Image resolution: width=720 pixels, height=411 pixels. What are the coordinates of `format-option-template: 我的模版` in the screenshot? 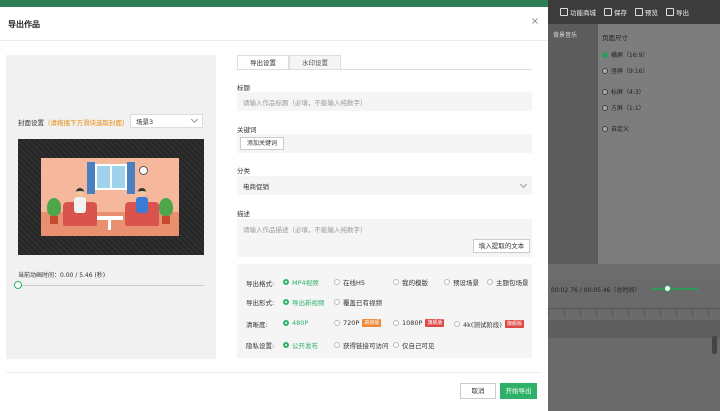 It's located at (410, 282).